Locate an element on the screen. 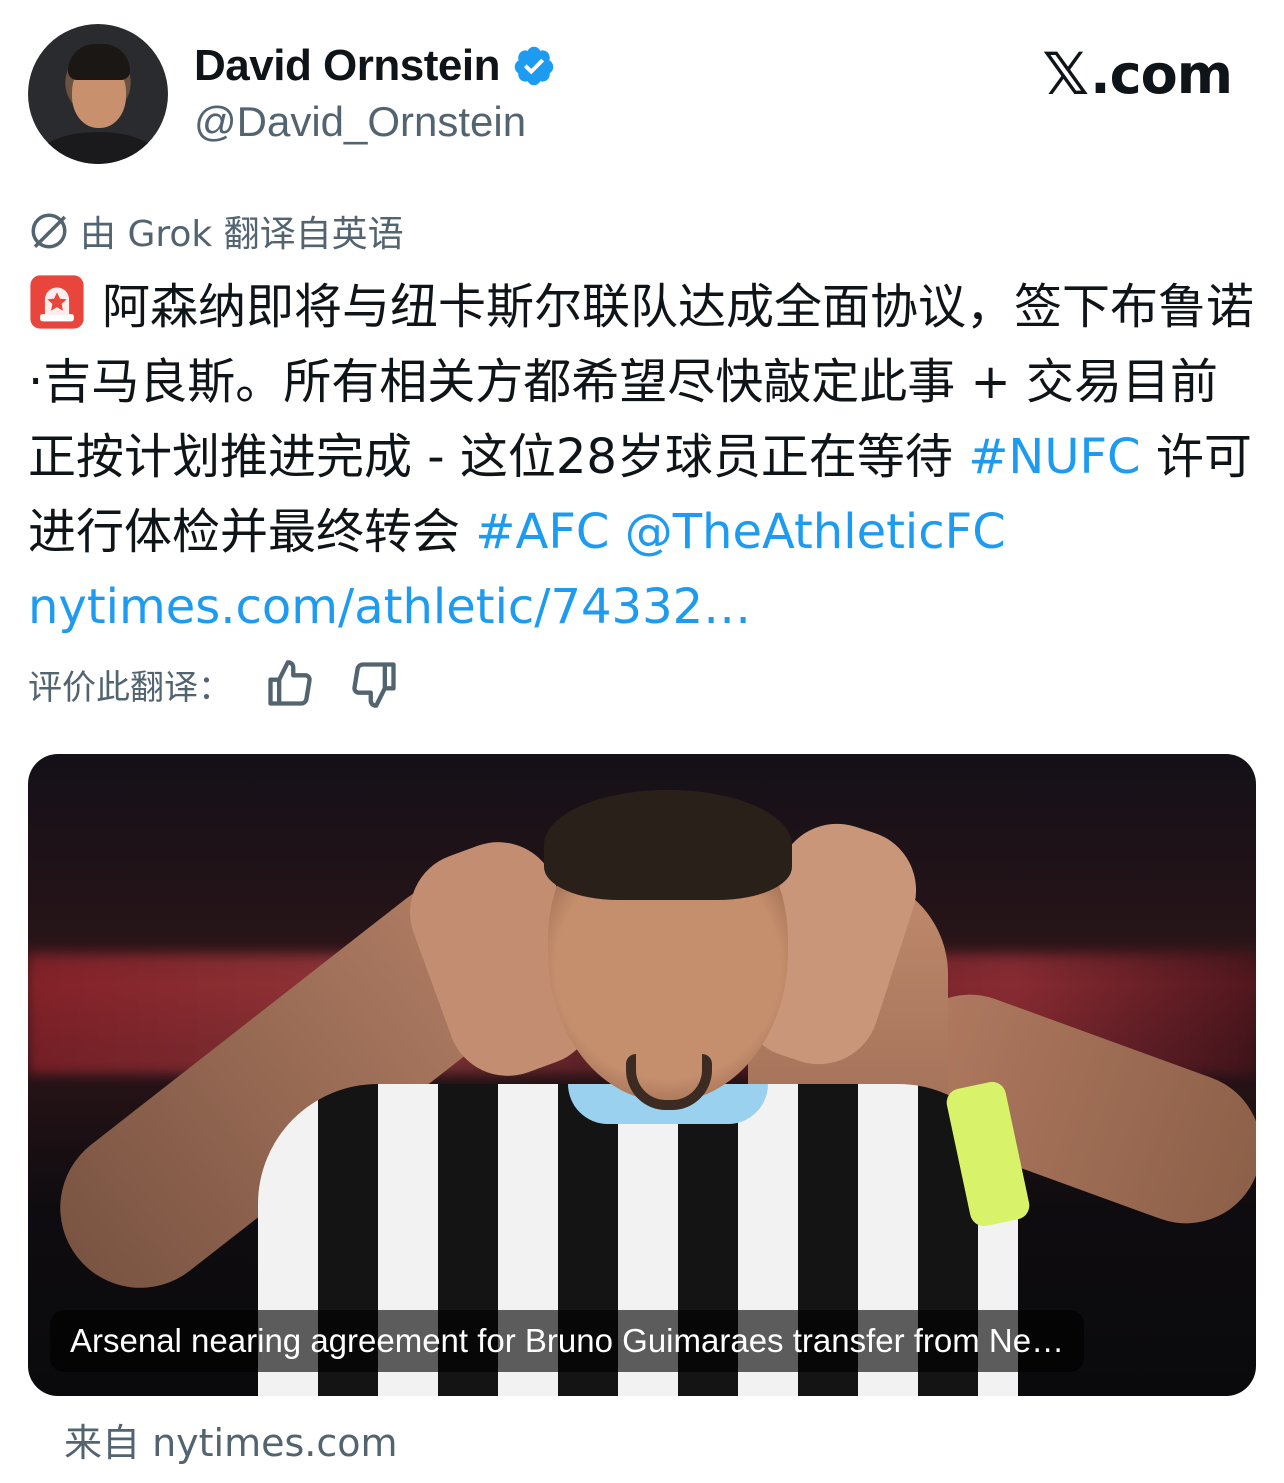 This screenshot has height=1483, width=1284. translation-notice: 由 Grok 翻译自英语 is located at coordinates (216, 231).